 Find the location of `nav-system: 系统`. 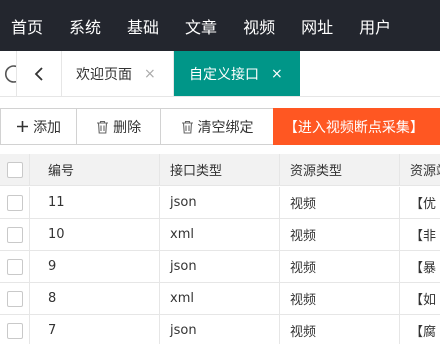

nav-system: 系统 is located at coordinates (85, 26).